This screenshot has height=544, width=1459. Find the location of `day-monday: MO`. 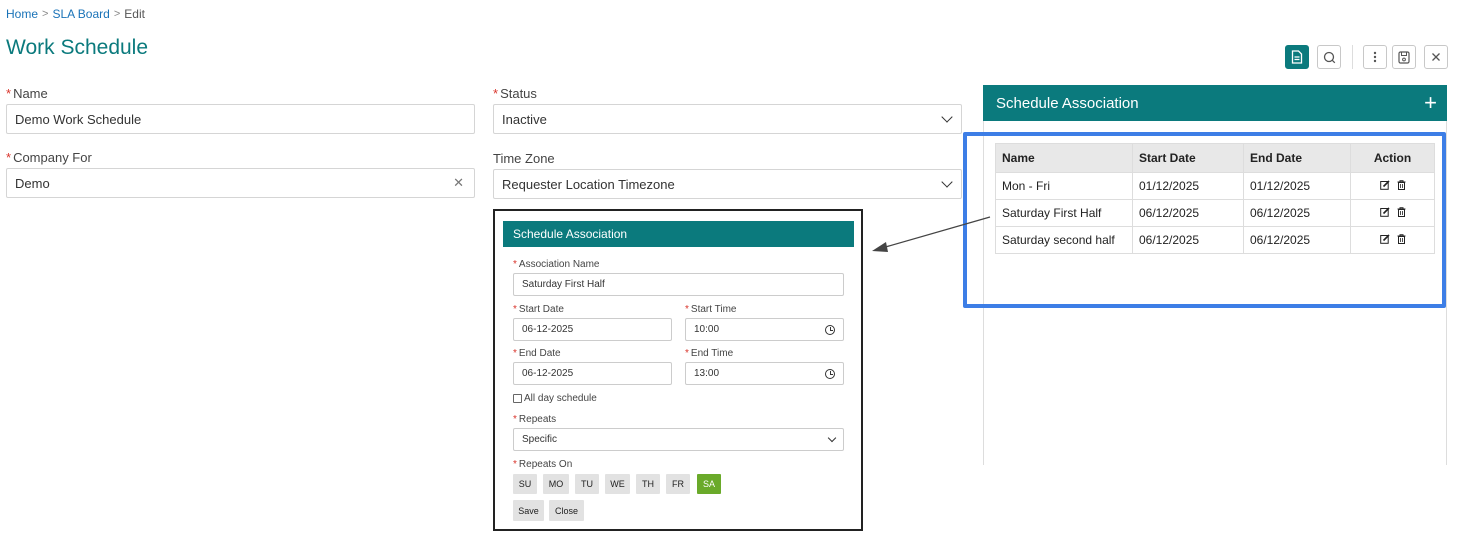

day-monday: MO is located at coordinates (556, 484).